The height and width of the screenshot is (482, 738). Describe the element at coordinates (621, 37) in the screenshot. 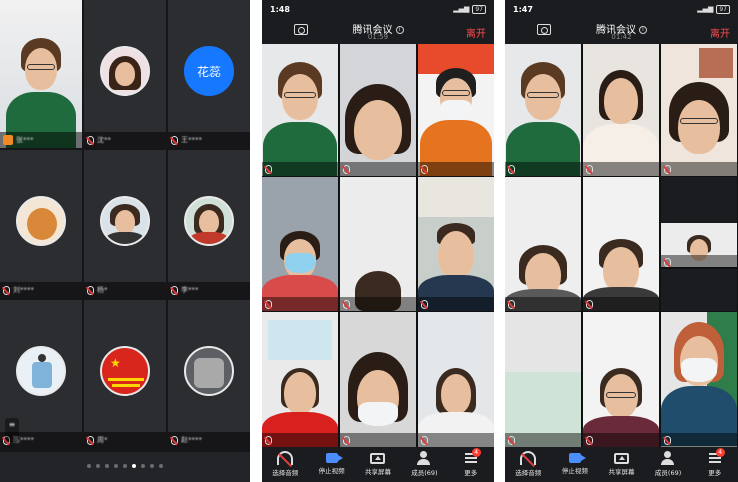

I see `meeting-timer: 01:42` at that location.